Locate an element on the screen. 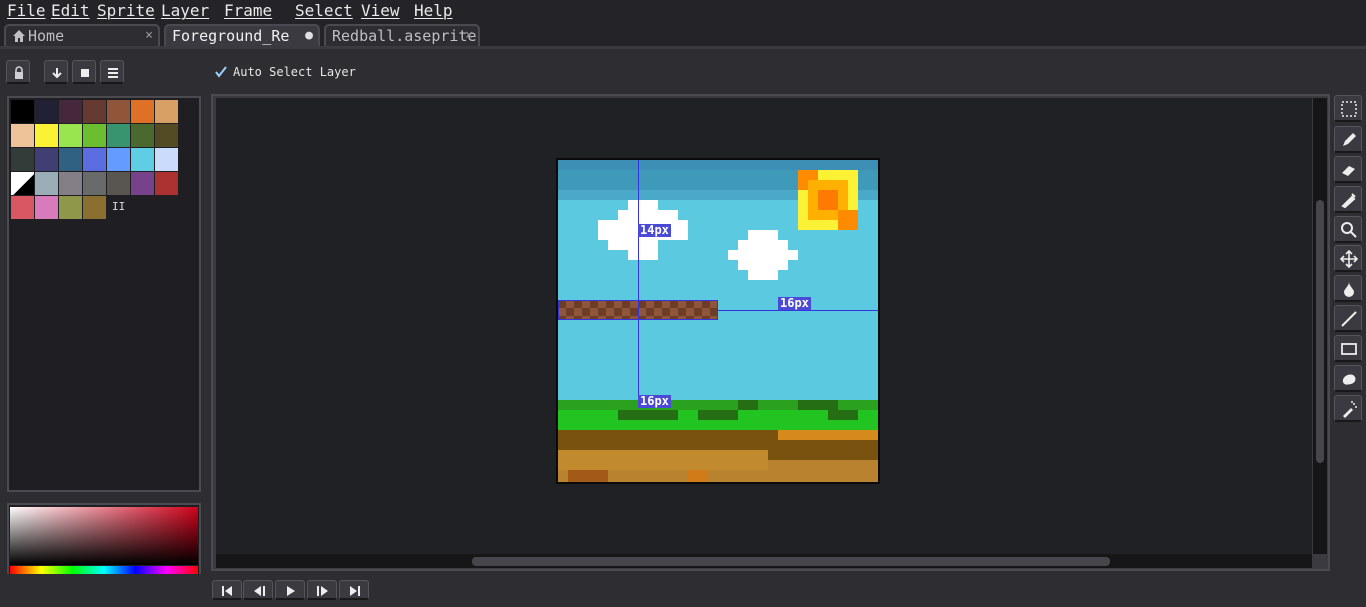 The width and height of the screenshot is (1366, 607). move-tool is located at coordinates (1348, 258).